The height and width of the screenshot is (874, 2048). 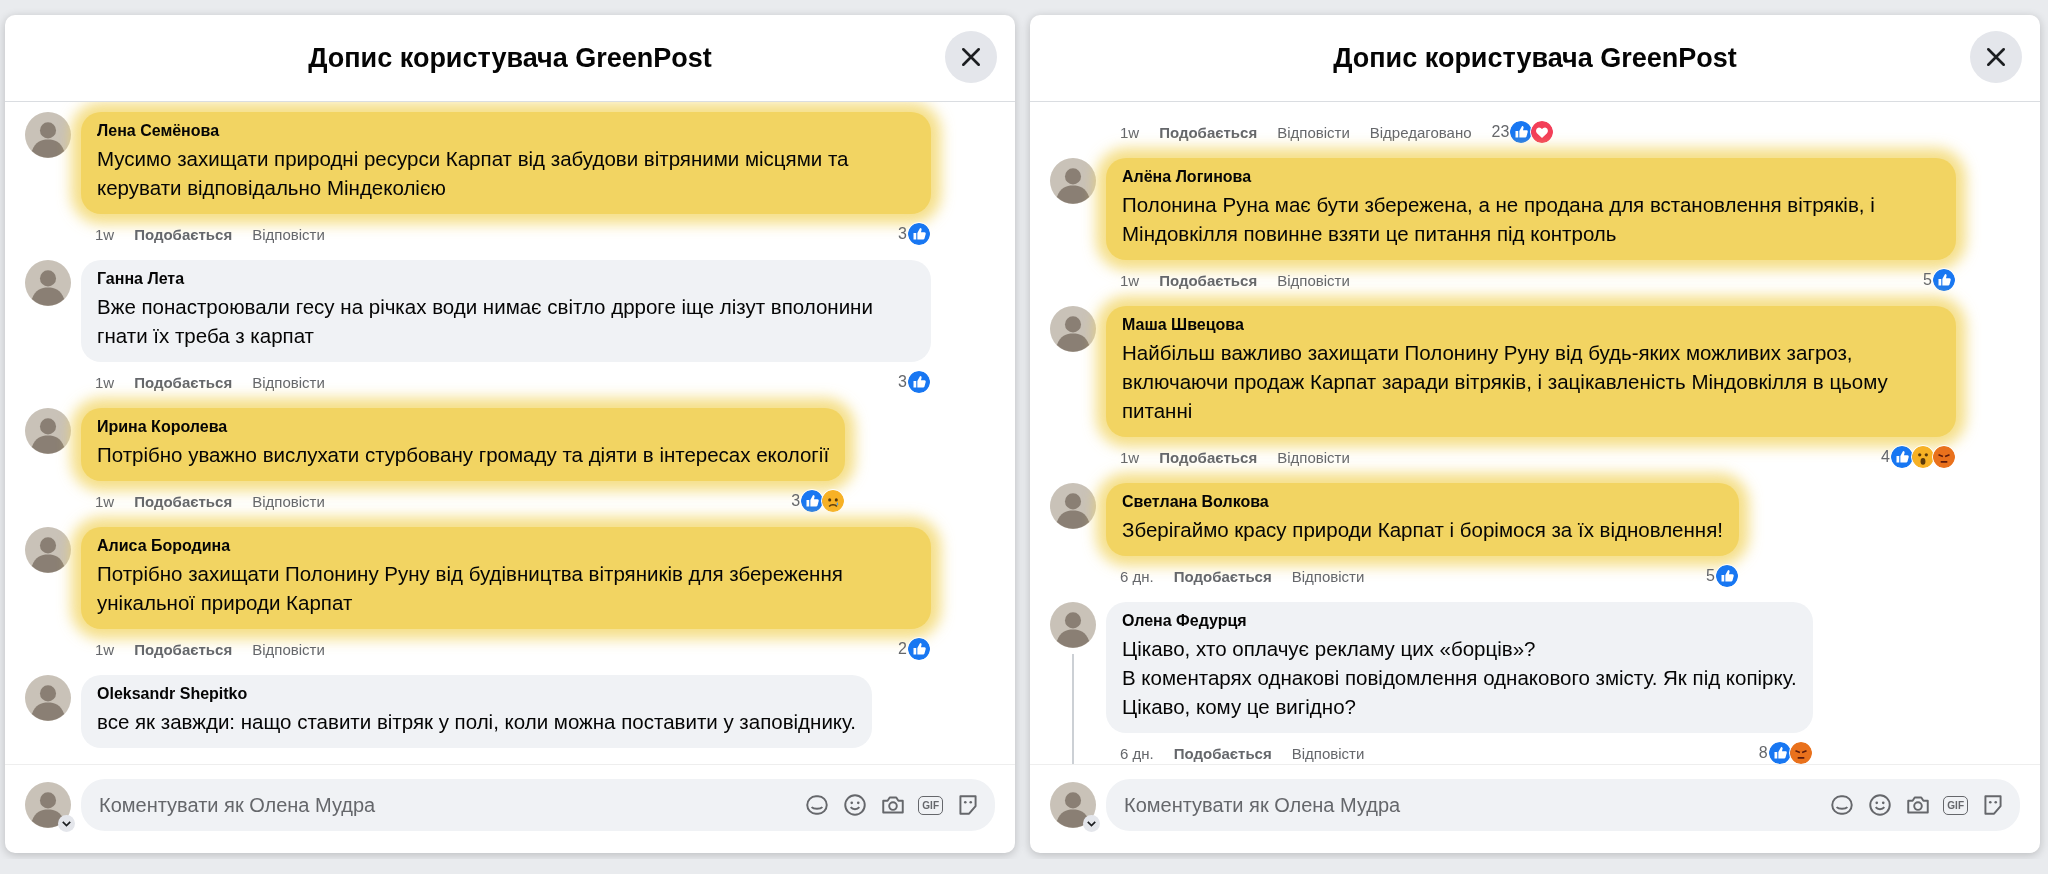 What do you see at coordinates (476, 694) in the screenshot?
I see `author-name: Oleksandr Shepitko` at bounding box center [476, 694].